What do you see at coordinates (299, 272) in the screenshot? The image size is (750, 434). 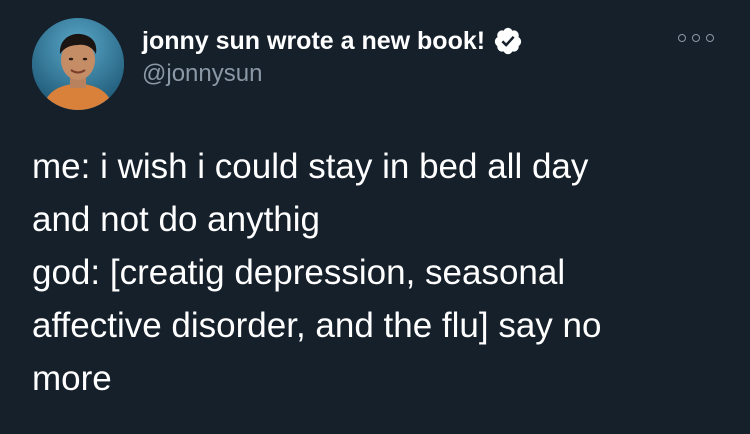 I see `tweet-text-line: god: [creatig depression, seasonal` at bounding box center [299, 272].